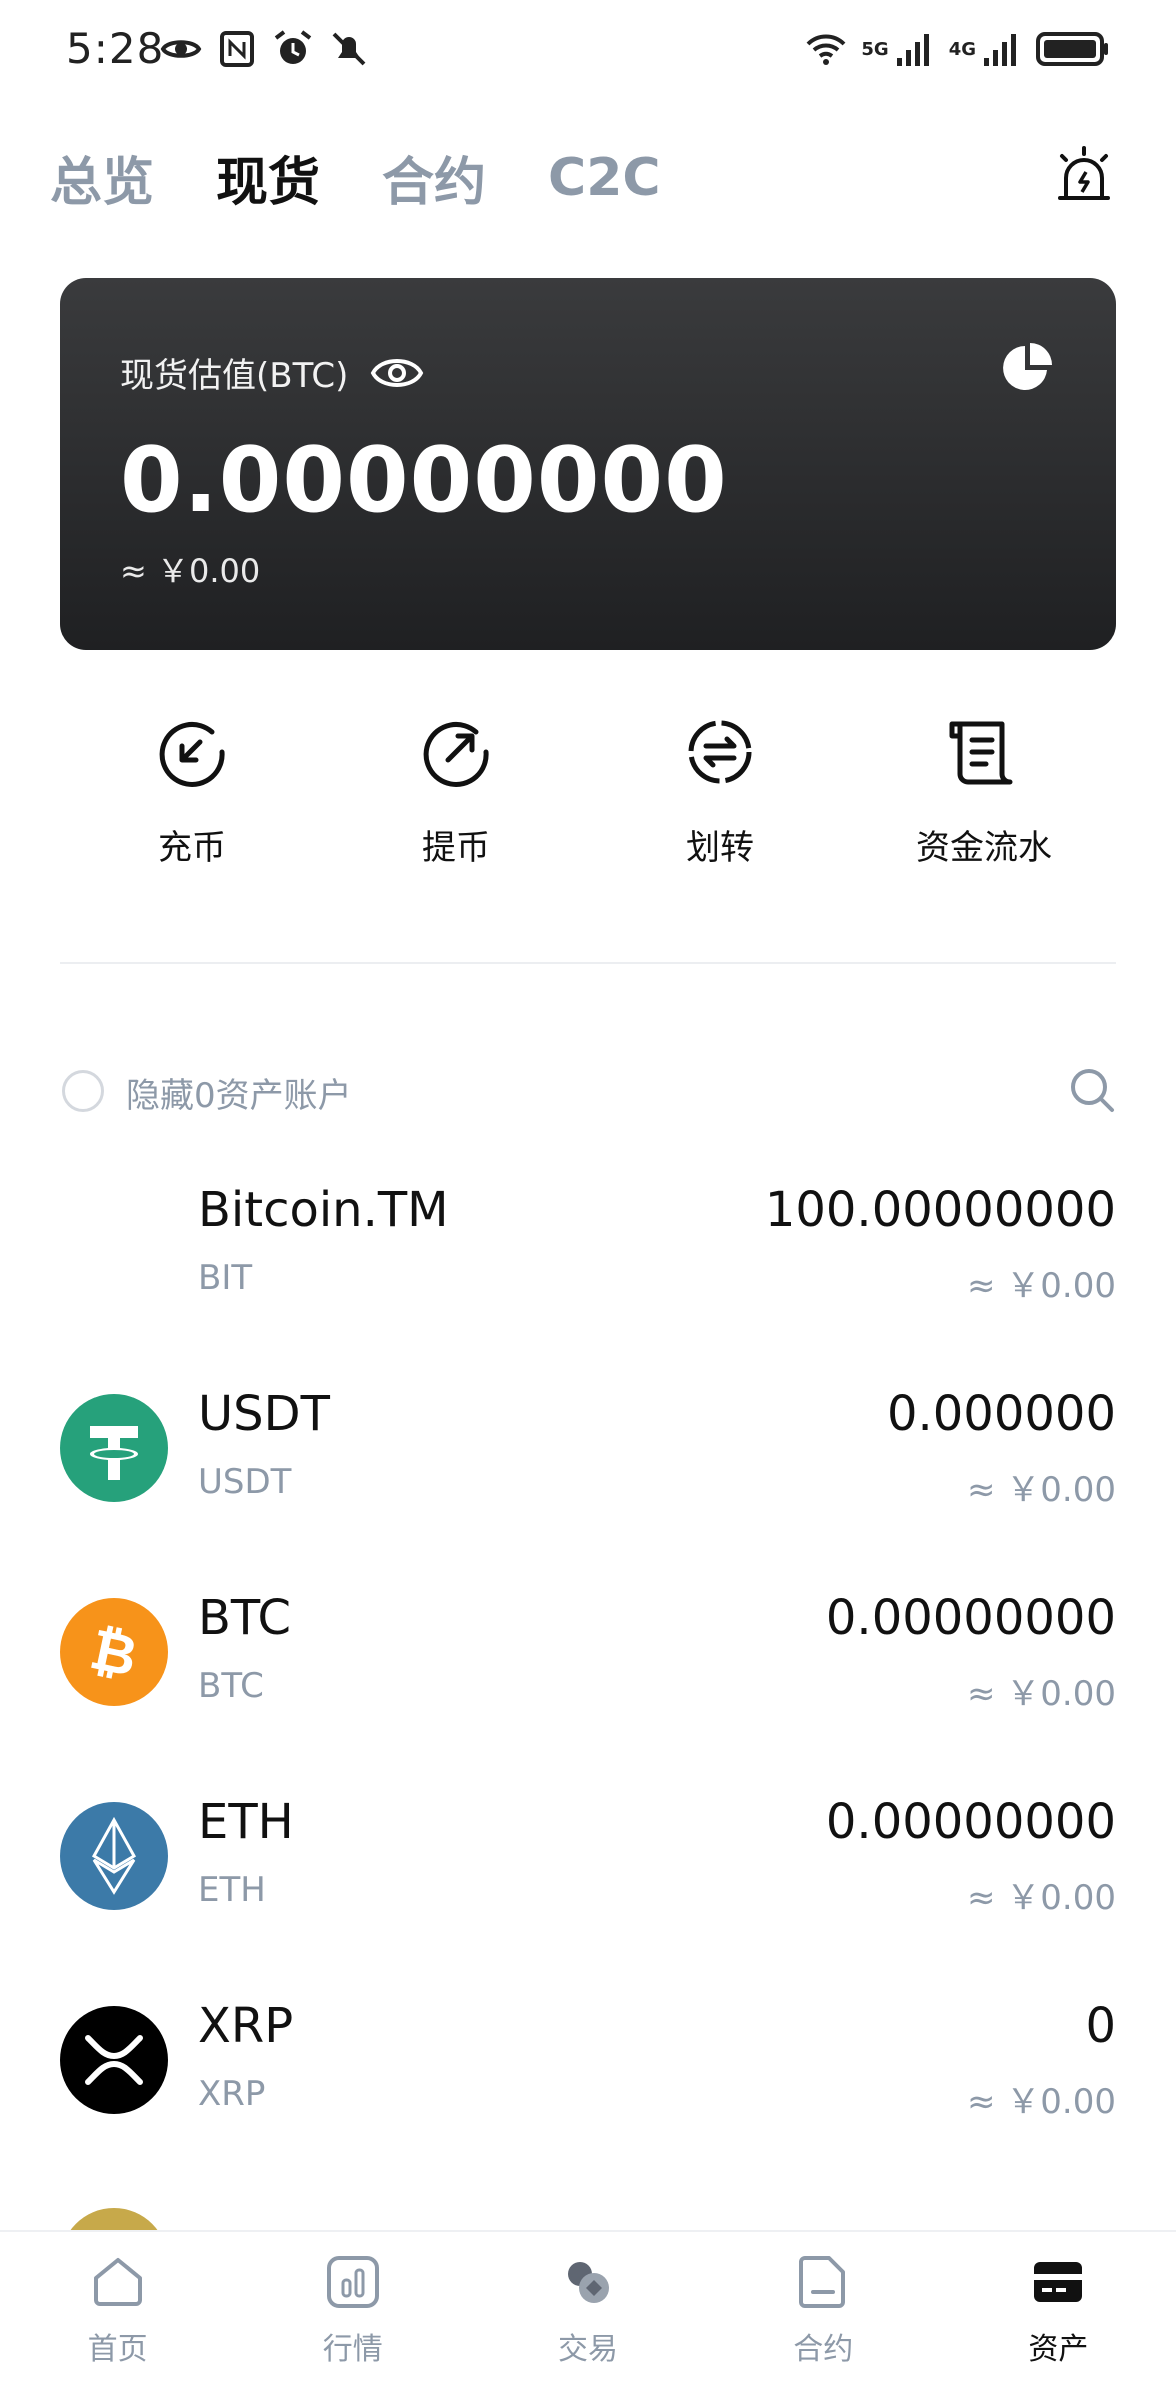 The image size is (1176, 2400). I want to click on transfer-icon, so click(720, 752).